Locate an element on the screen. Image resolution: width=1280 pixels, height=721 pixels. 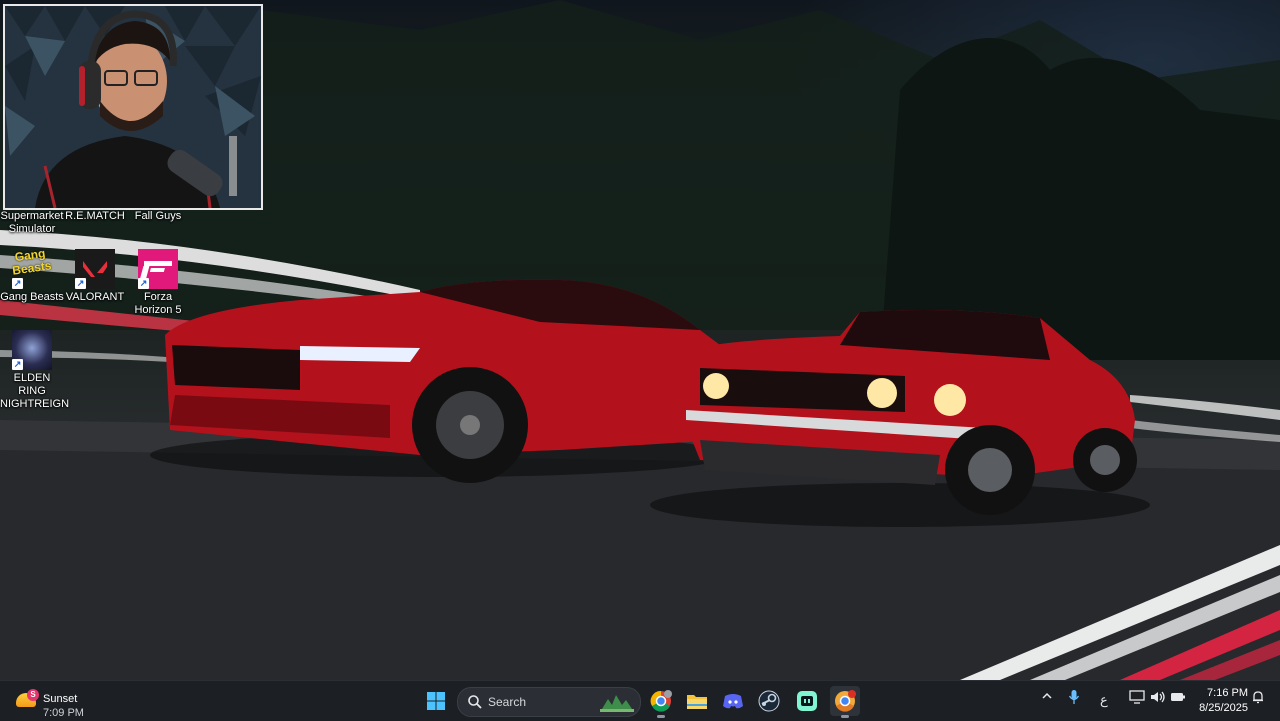
gang-beasts-icon: Gang Beasts ↗ is located at coordinates (31, 267).